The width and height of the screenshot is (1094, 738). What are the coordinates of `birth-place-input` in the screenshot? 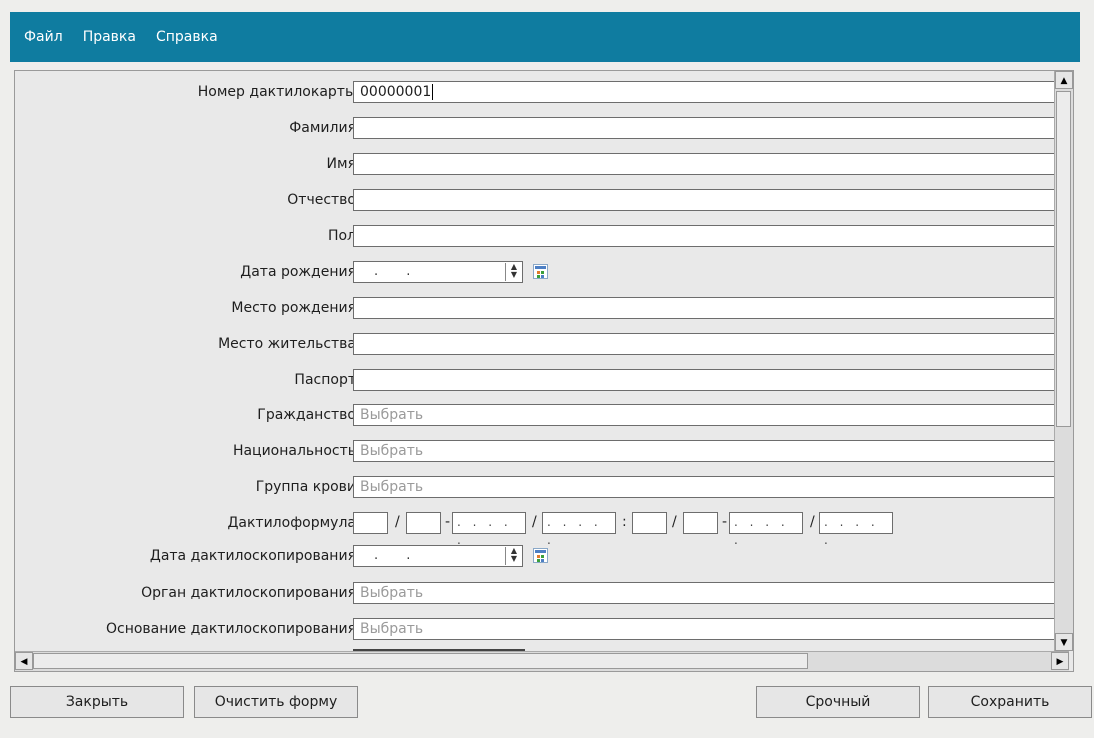 It's located at (711, 308).